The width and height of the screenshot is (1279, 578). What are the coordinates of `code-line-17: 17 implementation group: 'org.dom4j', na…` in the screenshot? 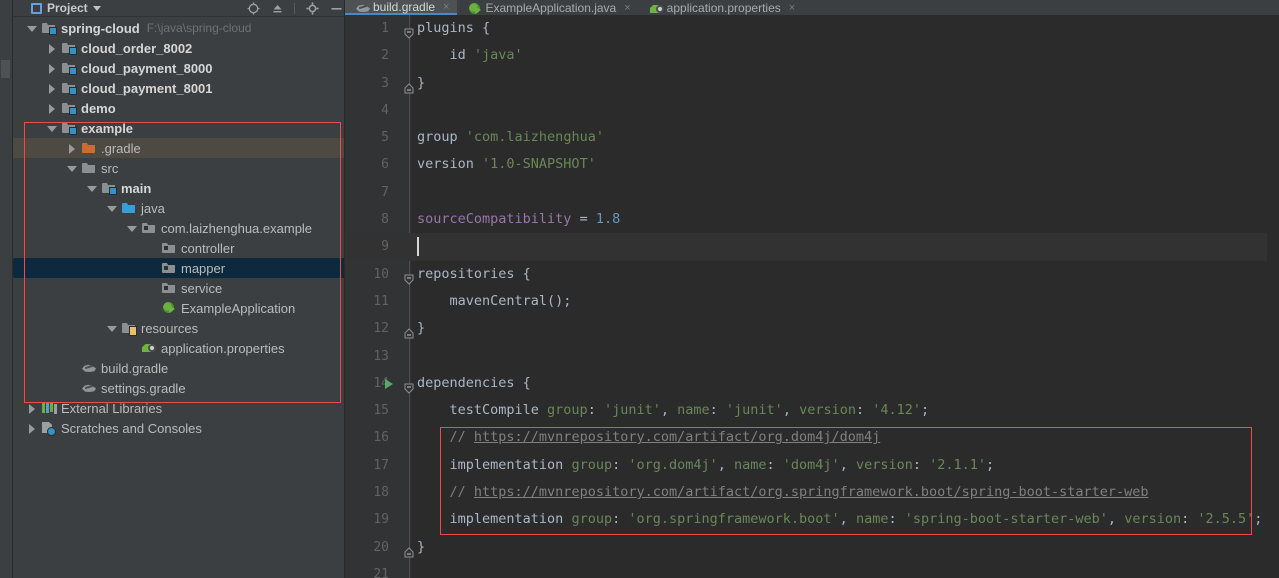 It's located at (812, 465).